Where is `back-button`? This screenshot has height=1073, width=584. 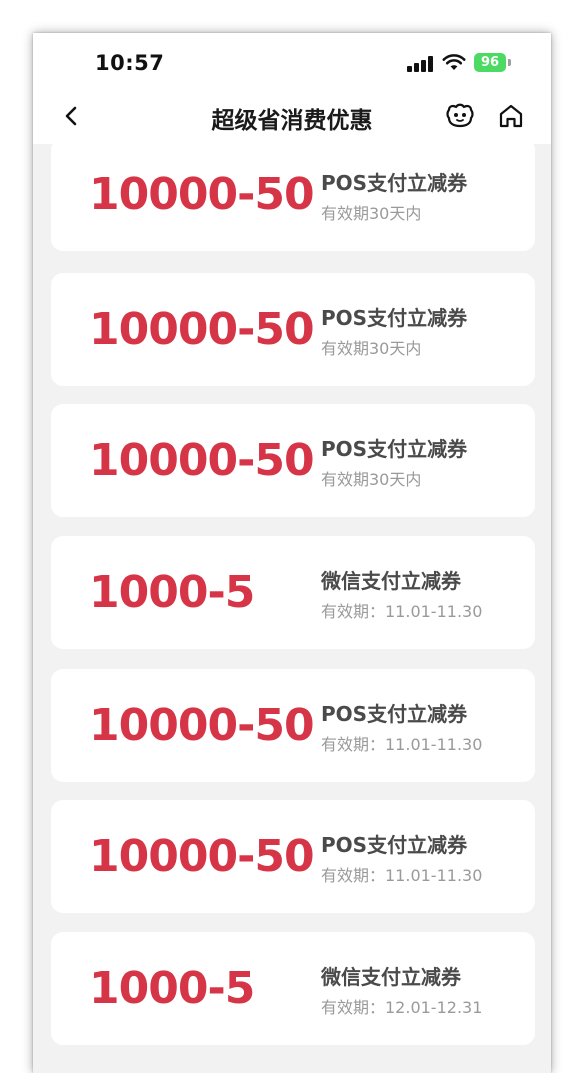 back-button is located at coordinates (72, 116).